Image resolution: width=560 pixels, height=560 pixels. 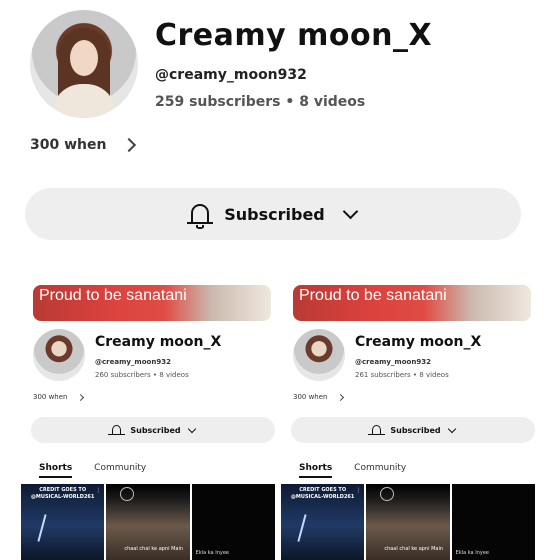 I want to click on channel-stats: 259 subscribers • 8 videos, so click(x=260, y=102).